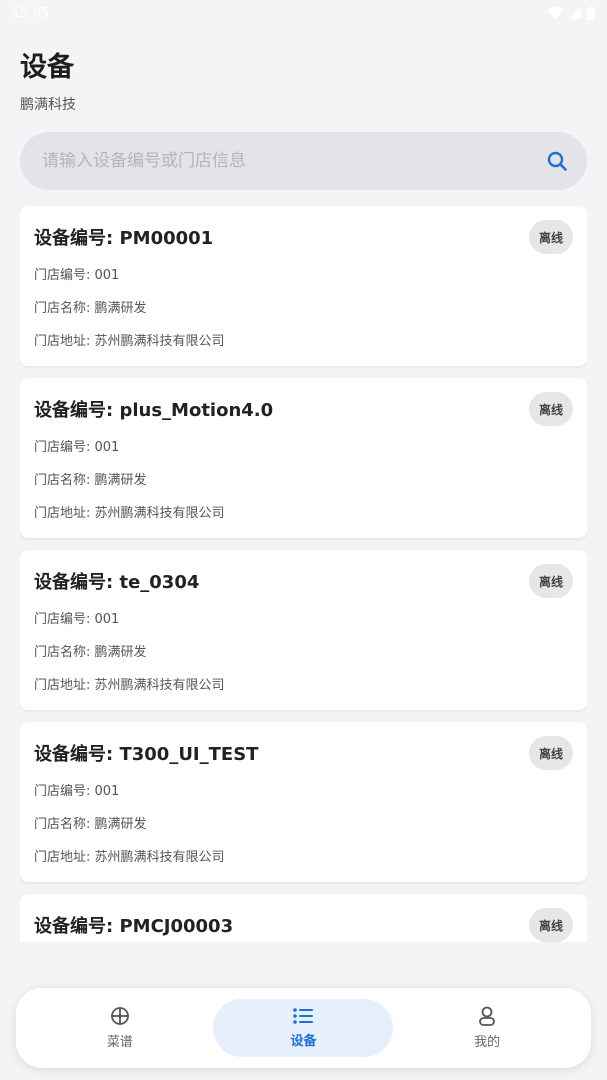 The height and width of the screenshot is (1080, 607). I want to click on device-id: 设备编号: plus_Motion4.0, so click(154, 410).